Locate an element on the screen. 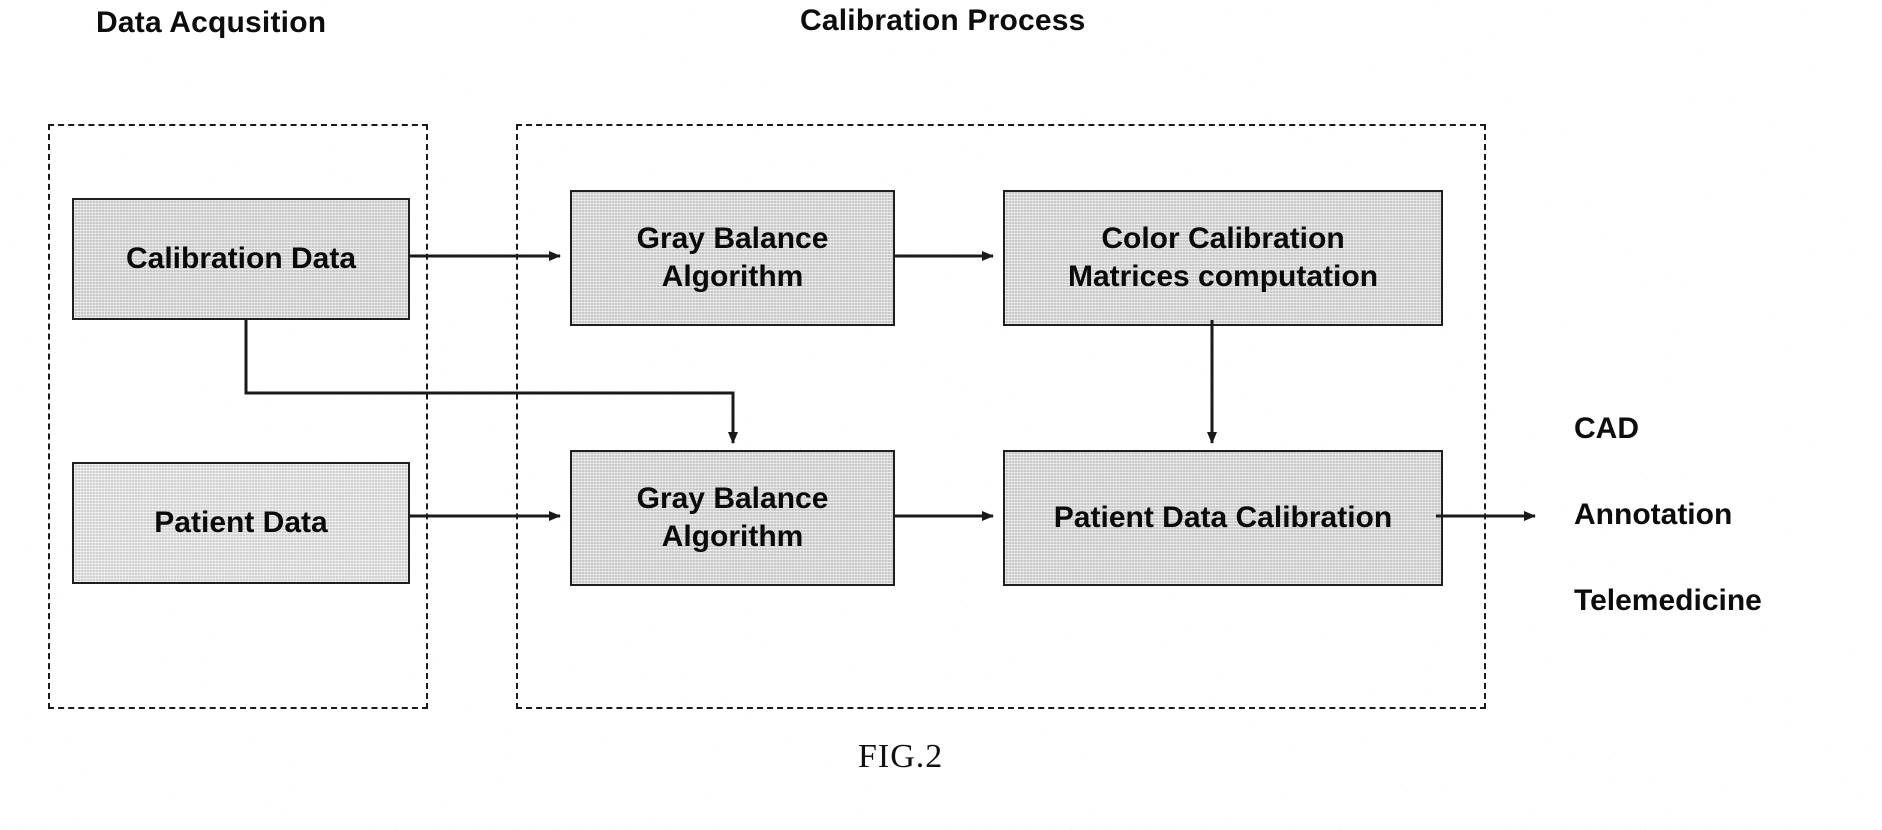 This screenshot has width=1882, height=830. box-color-calibration-label-line1: Color Calibration is located at coordinates (1223, 238).